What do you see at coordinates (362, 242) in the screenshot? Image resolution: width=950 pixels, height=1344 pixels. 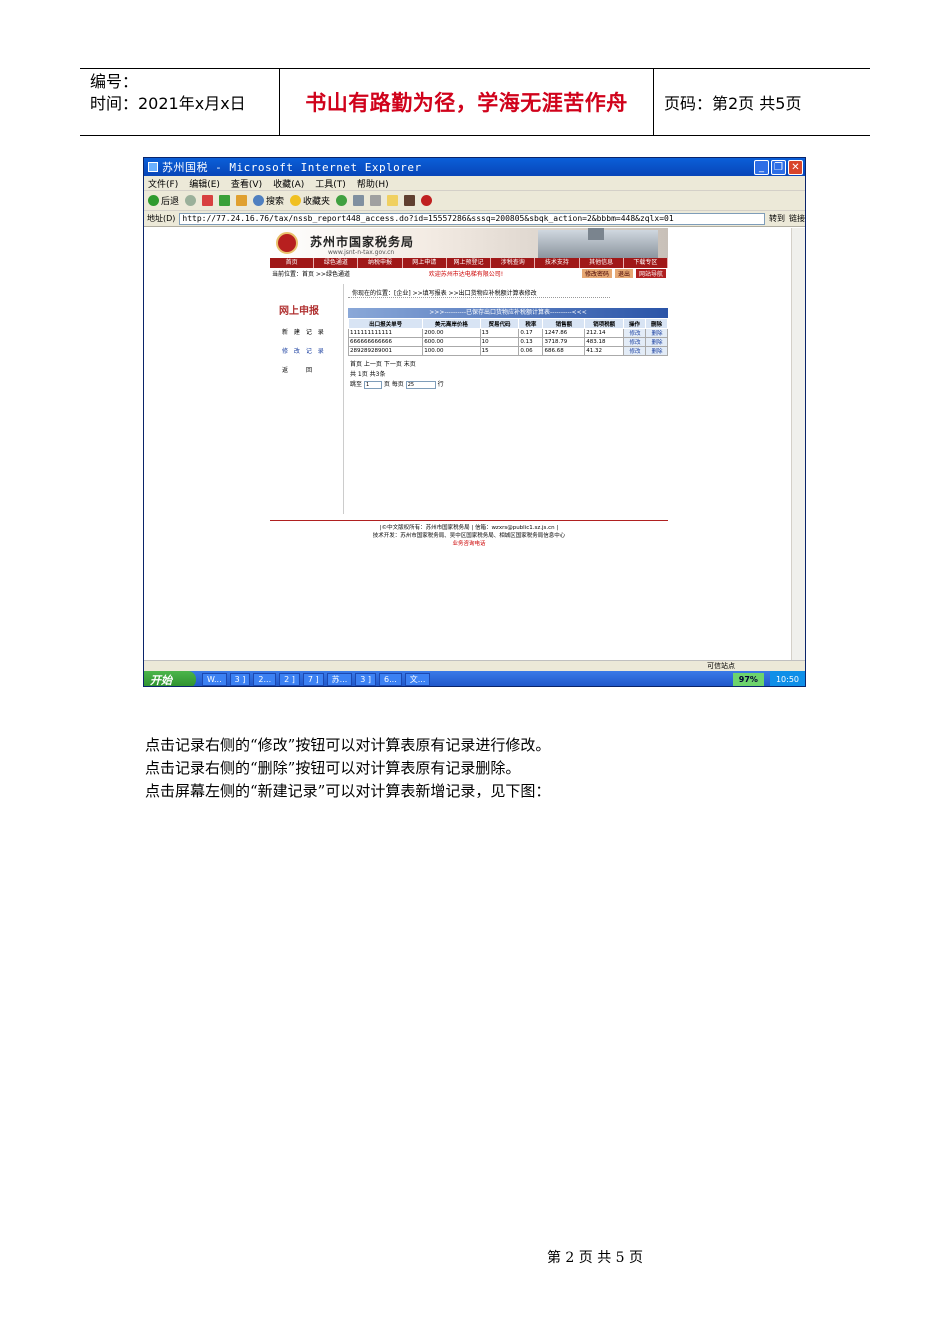 I see `site-name: 苏州市国家税务局` at bounding box center [362, 242].